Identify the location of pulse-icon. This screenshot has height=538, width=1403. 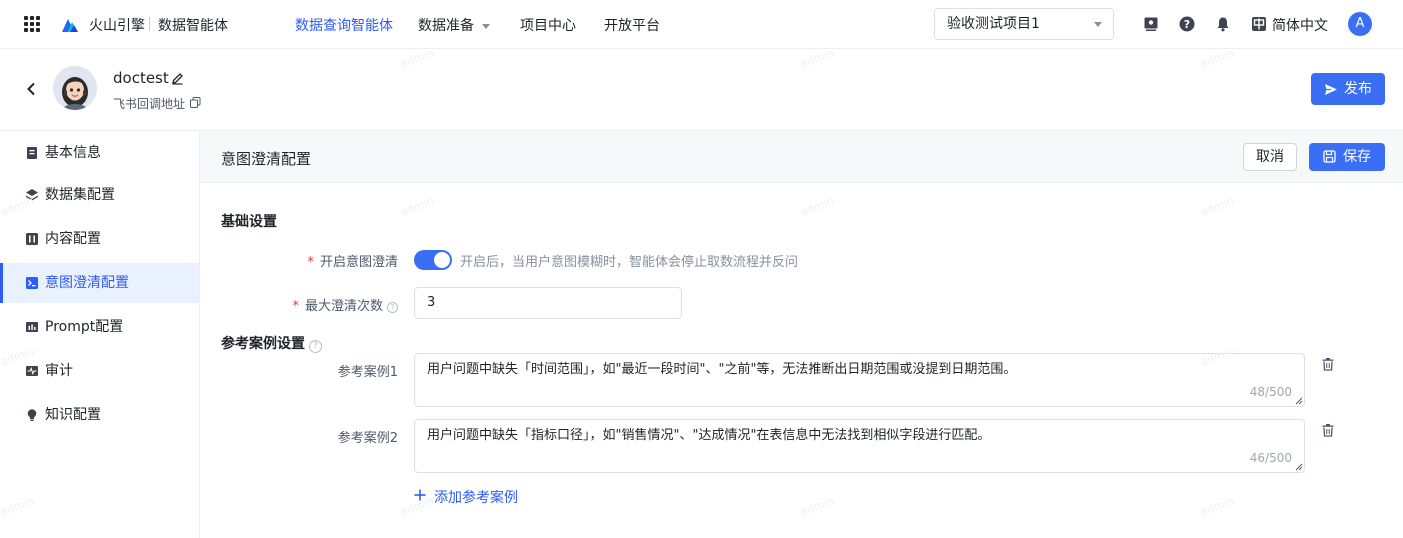
(32, 371).